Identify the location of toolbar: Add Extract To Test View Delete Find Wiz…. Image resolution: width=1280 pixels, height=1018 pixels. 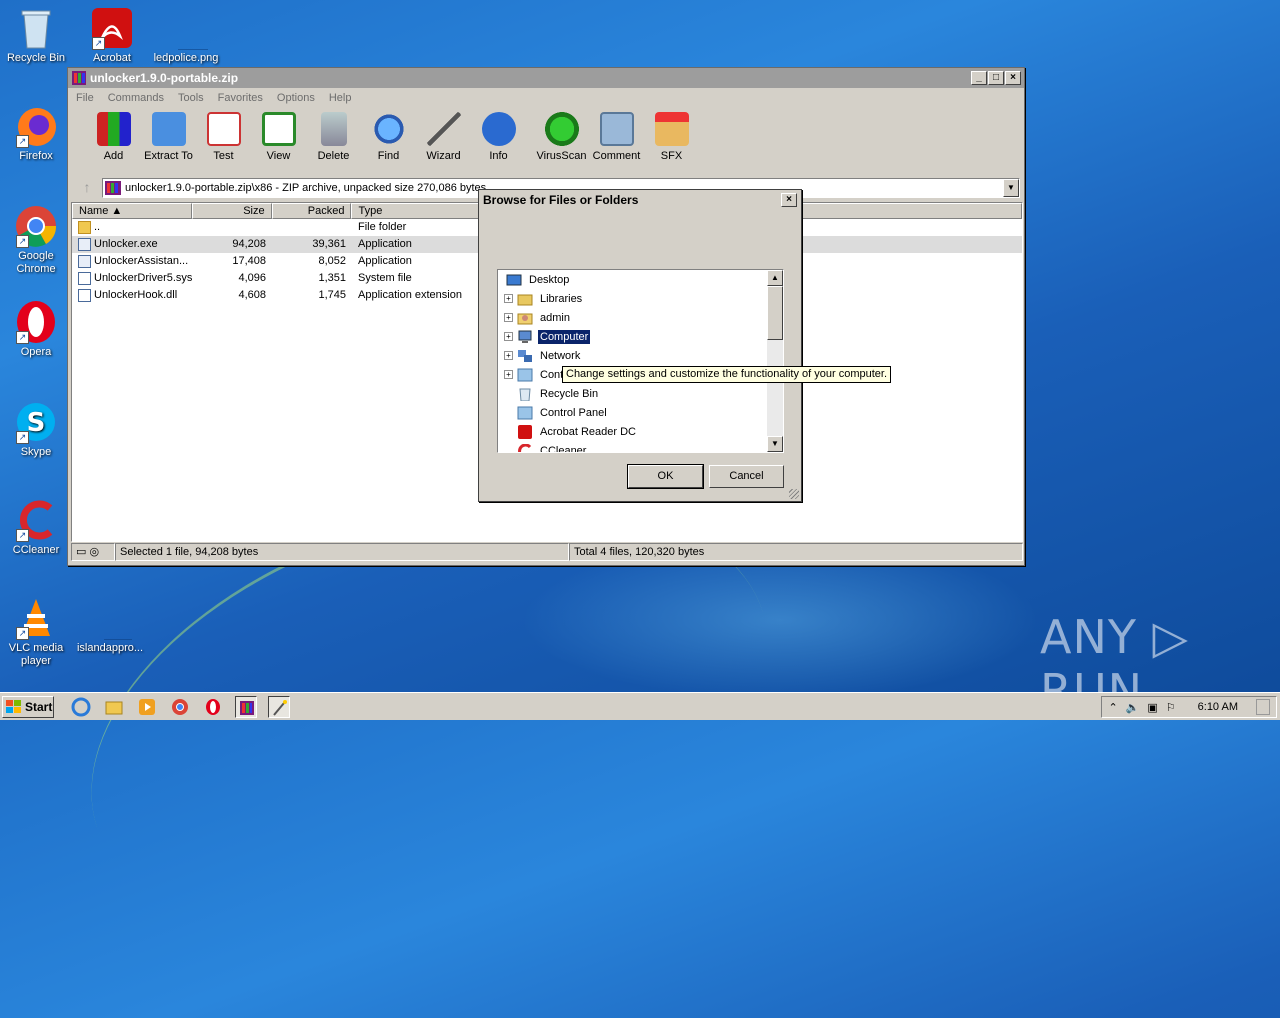
(546, 142).